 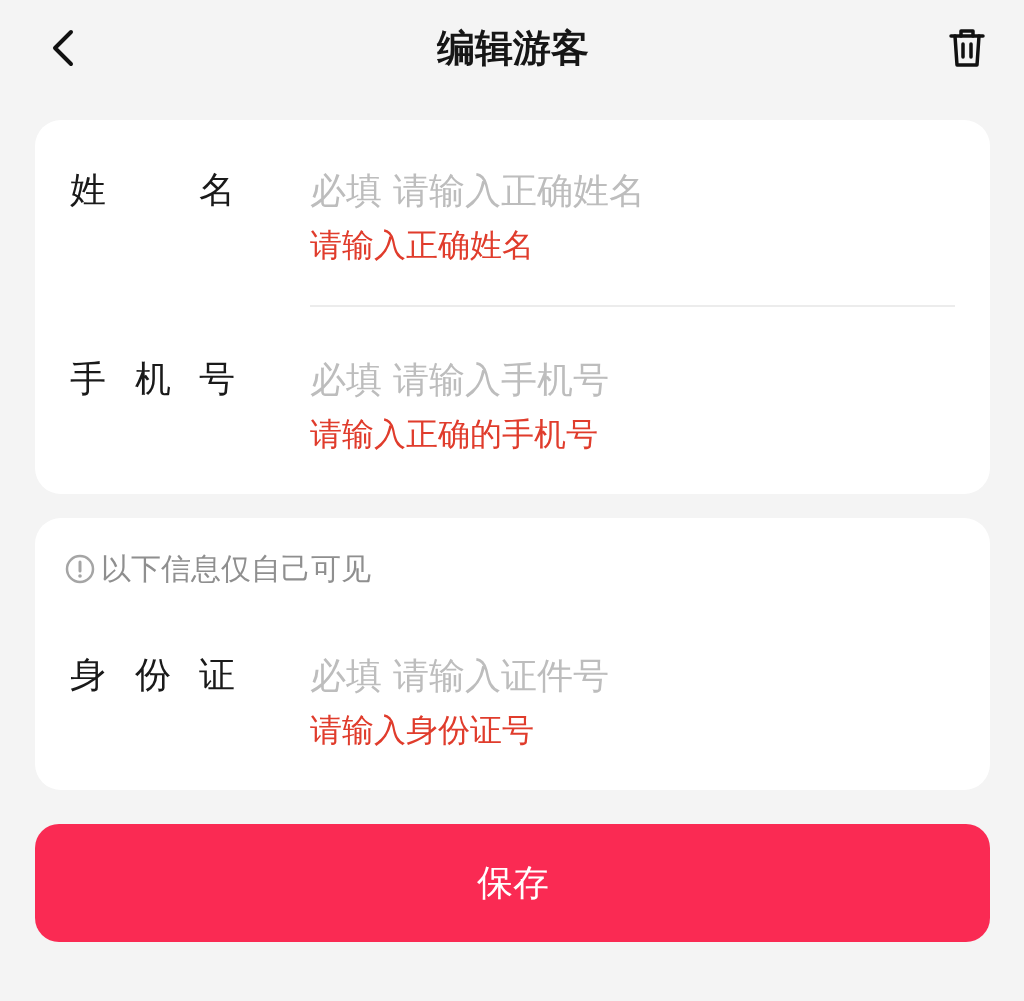 I want to click on error-message: 请输入正确的手机号, so click(x=454, y=434).